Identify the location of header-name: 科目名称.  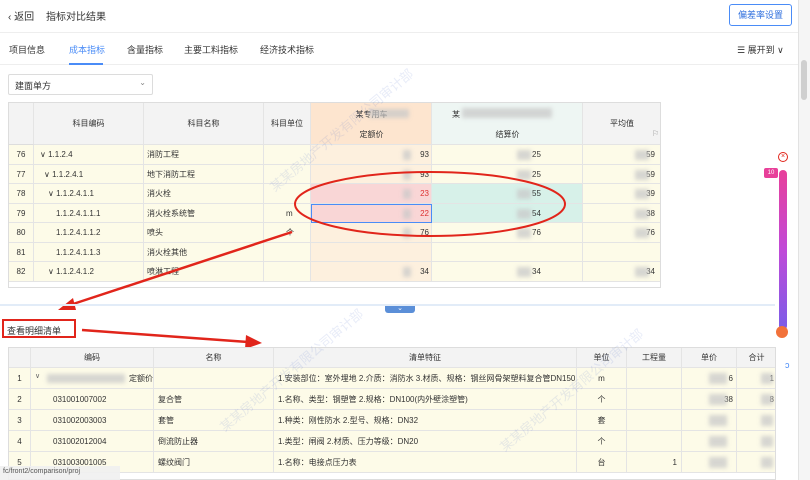
(204, 124).